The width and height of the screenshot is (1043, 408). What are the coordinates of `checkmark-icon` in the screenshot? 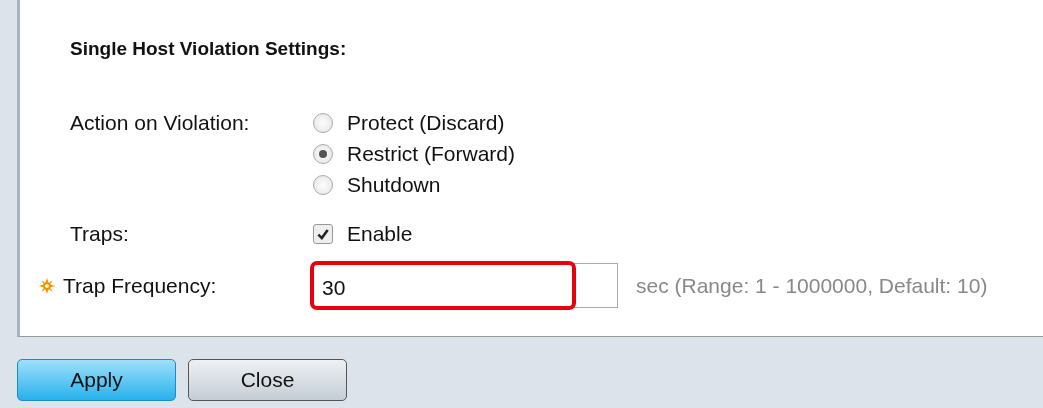 It's located at (323, 233).